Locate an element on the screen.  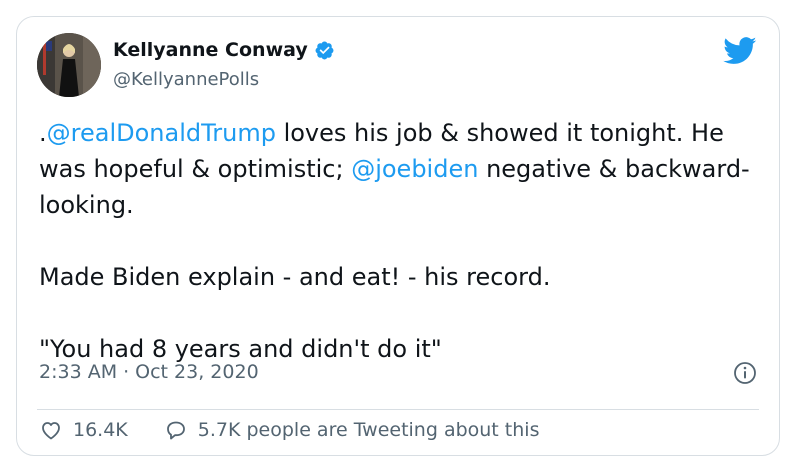
name-row: Kellyanne Conway is located at coordinates (224, 50).